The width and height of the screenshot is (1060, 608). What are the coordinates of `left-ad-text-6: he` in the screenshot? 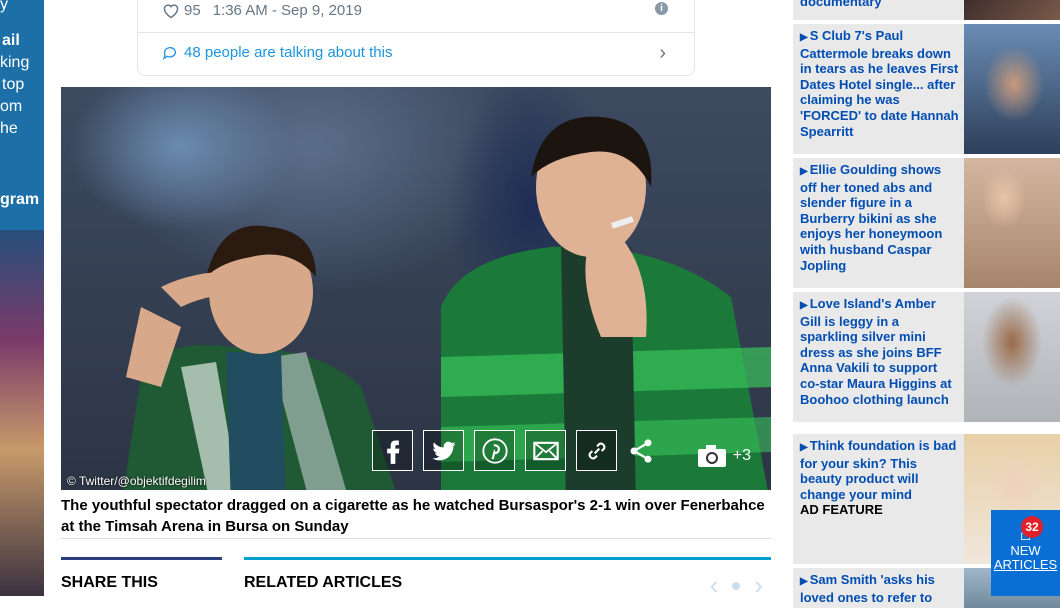 It's located at (9, 128).